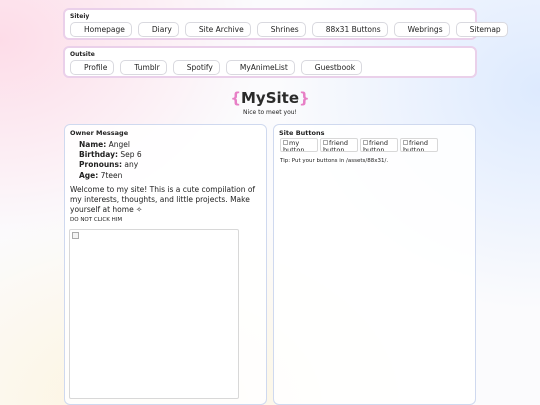  I want to click on nav-link-profile: Profile, so click(92, 67).